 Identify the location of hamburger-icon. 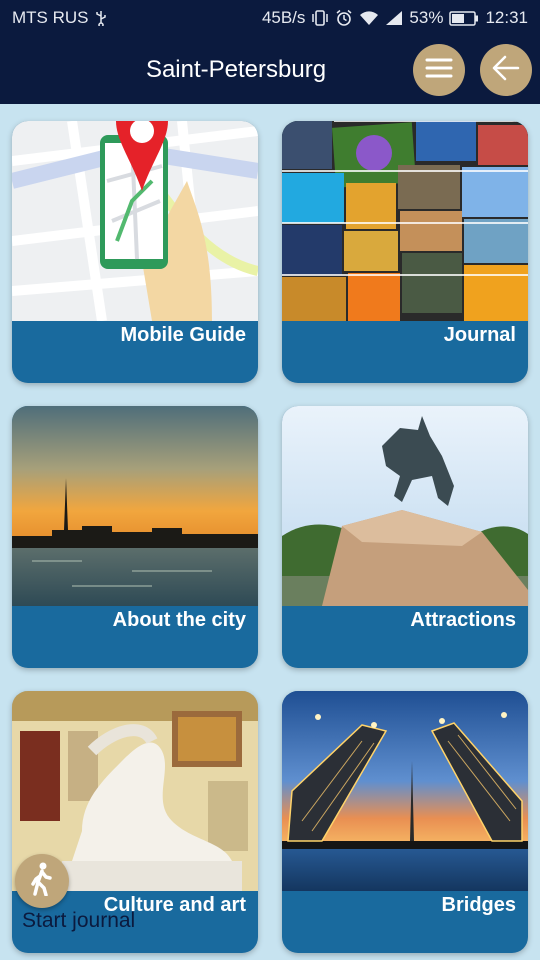
(439, 70).